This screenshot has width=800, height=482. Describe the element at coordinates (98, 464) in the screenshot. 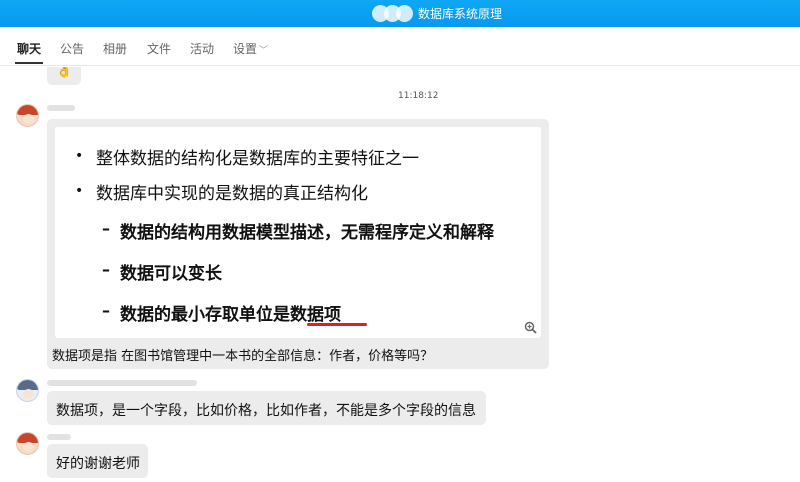

I see `message-text: 好的谢谢老师` at that location.